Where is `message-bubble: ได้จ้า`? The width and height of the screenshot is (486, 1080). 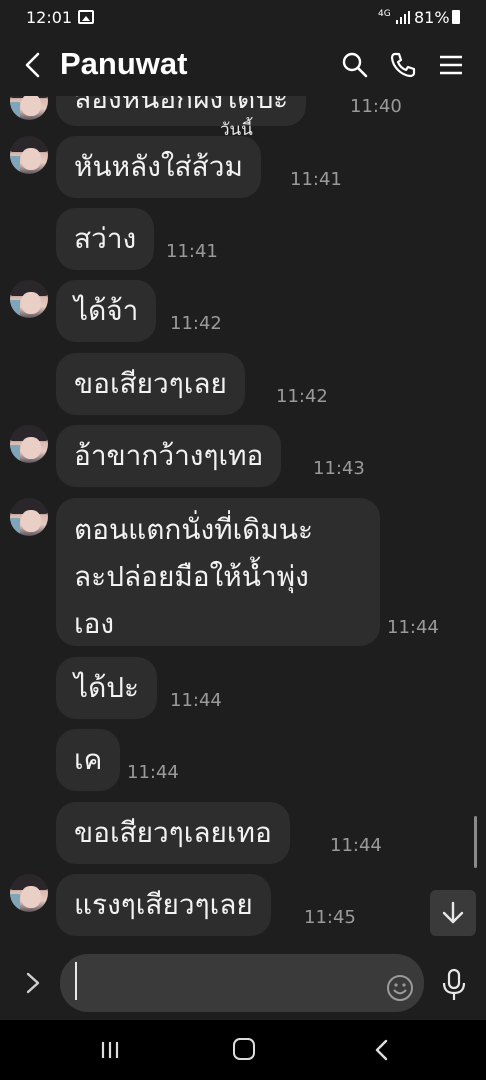
message-bubble: ได้จ้า is located at coordinates (106, 311).